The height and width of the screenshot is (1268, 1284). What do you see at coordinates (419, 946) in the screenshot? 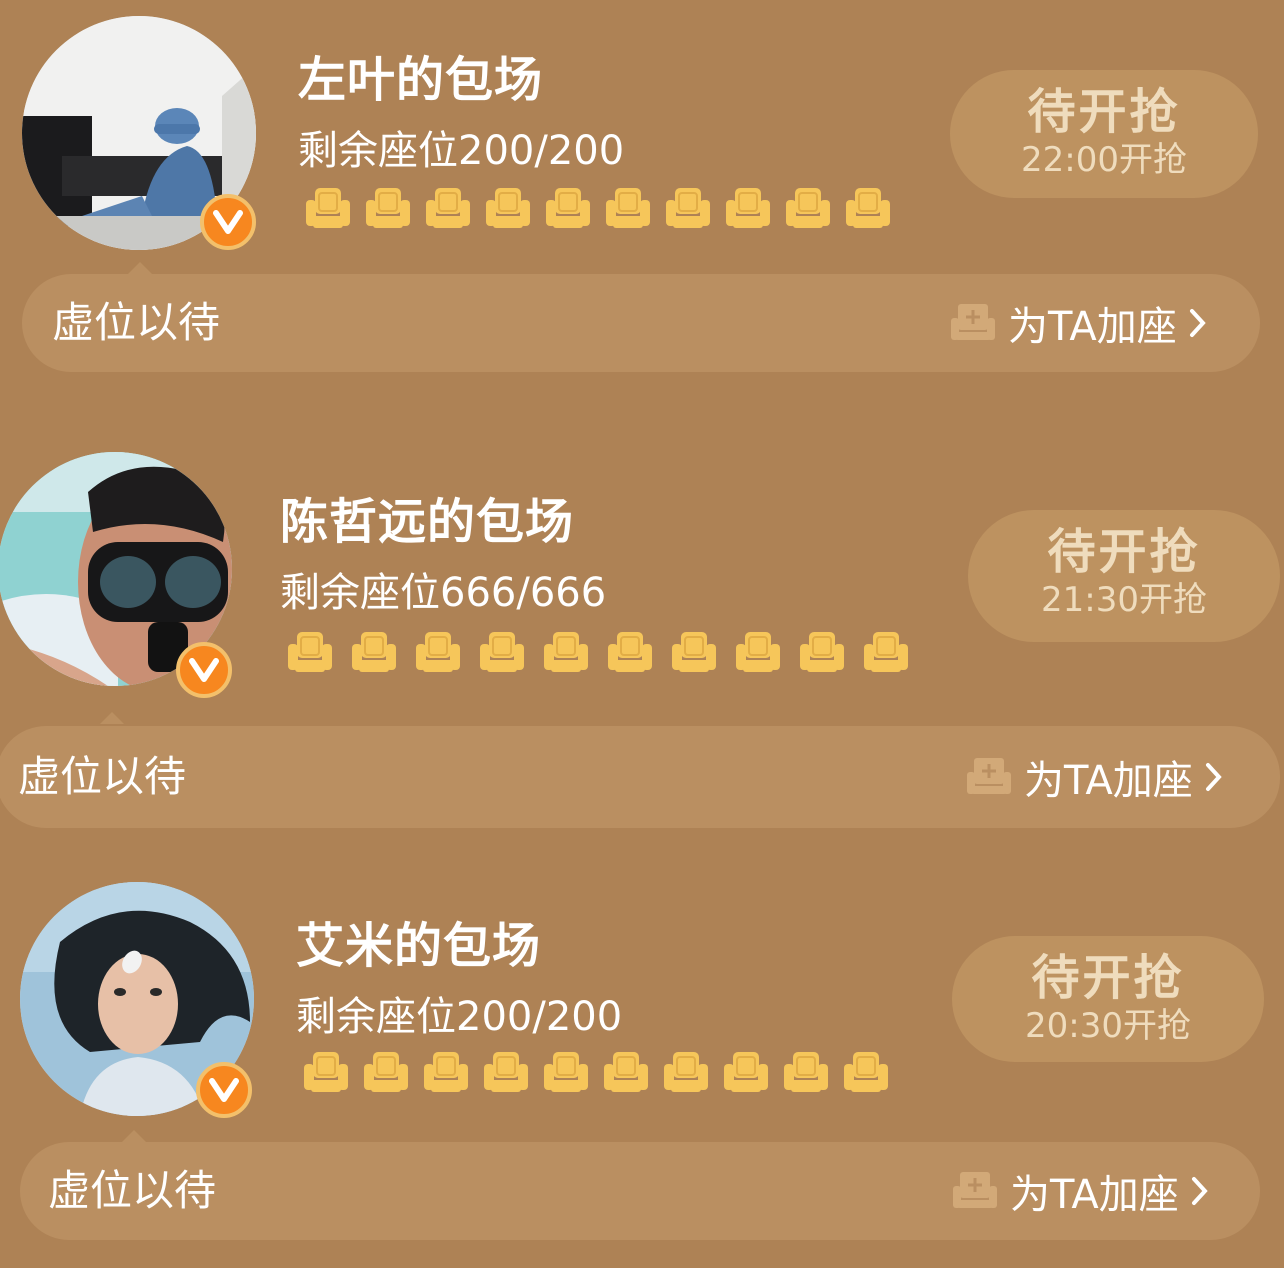
I see `room-title: 艾米的包场` at bounding box center [419, 946].